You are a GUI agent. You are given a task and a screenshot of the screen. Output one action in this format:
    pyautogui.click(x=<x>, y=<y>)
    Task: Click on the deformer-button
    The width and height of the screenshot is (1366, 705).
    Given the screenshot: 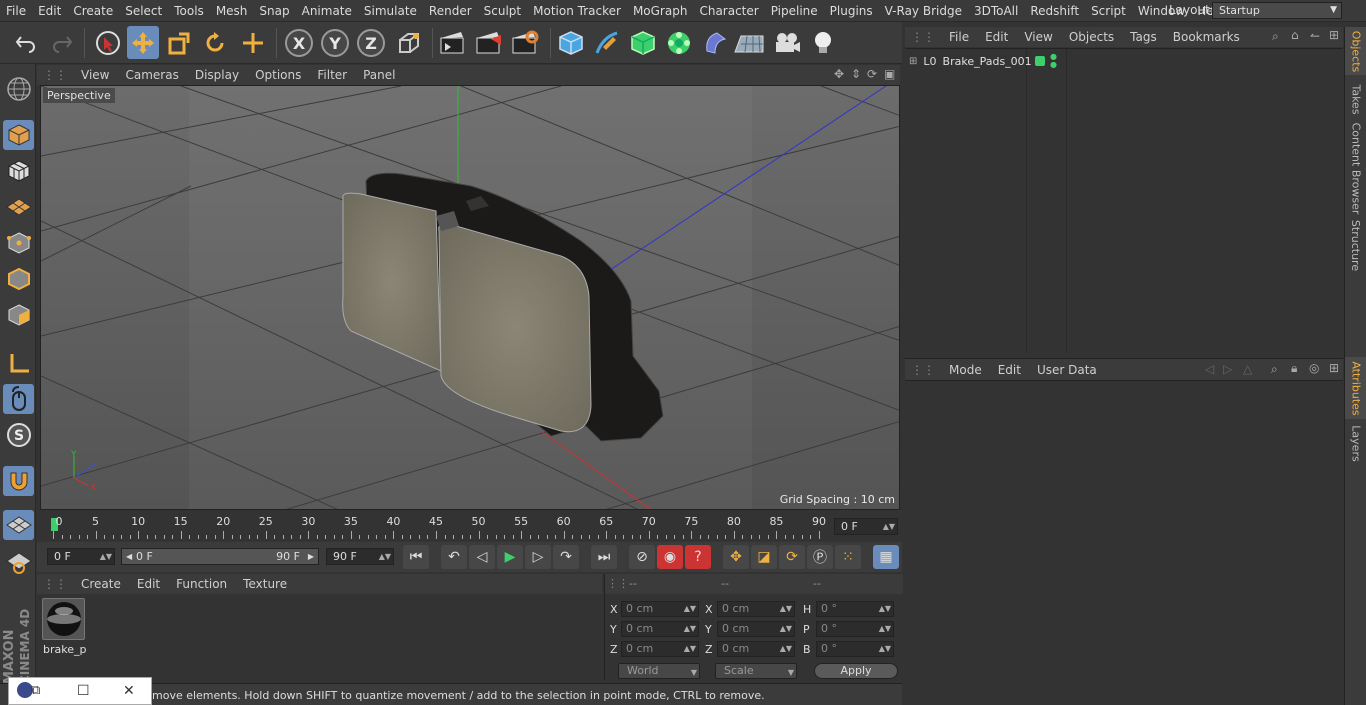 What is the action you would take?
    pyautogui.click(x=715, y=42)
    